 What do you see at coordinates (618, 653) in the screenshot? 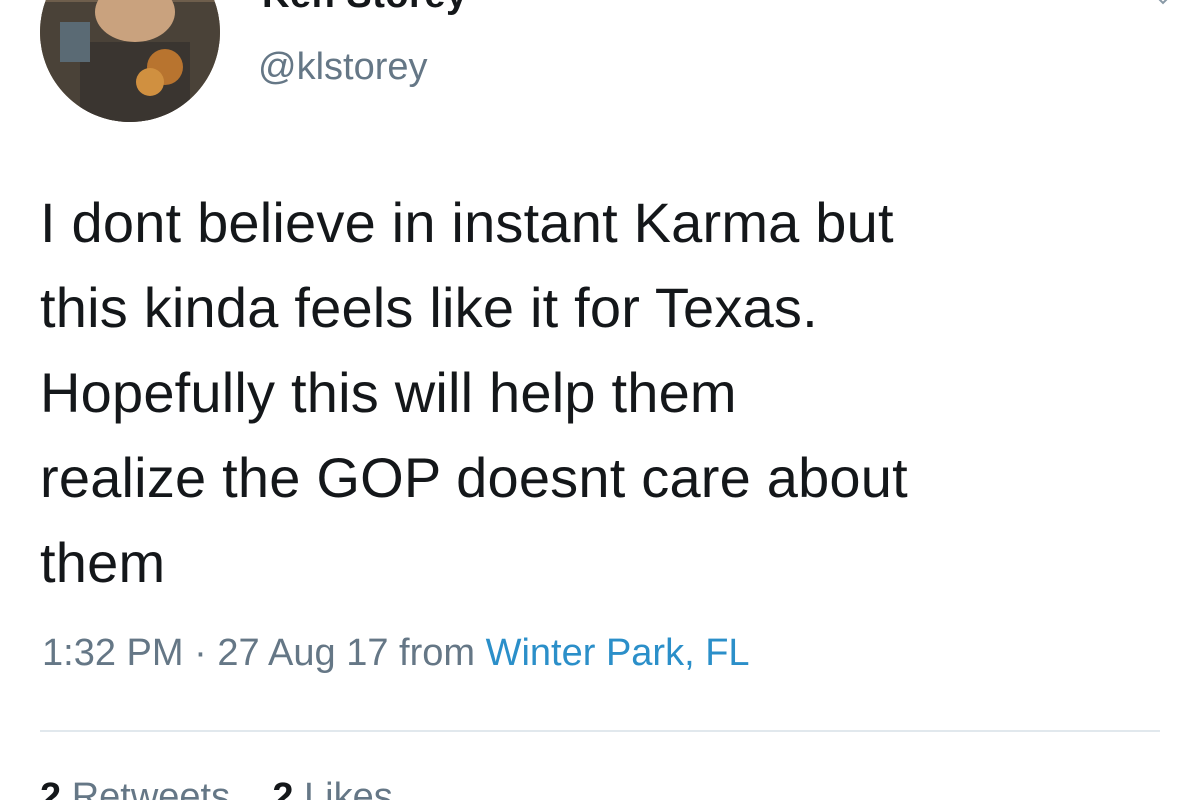
I see `location-link: Winter Park, FL` at bounding box center [618, 653].